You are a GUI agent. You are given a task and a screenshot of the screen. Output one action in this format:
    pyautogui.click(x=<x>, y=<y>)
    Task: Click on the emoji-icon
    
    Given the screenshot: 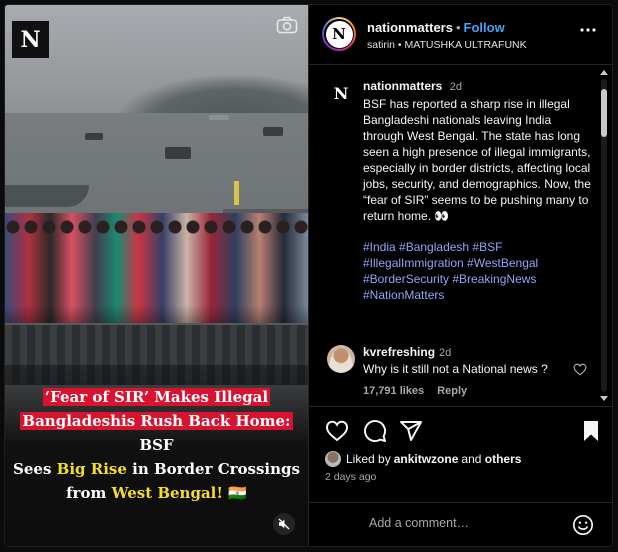 What is the action you would take?
    pyautogui.click(x=583, y=525)
    